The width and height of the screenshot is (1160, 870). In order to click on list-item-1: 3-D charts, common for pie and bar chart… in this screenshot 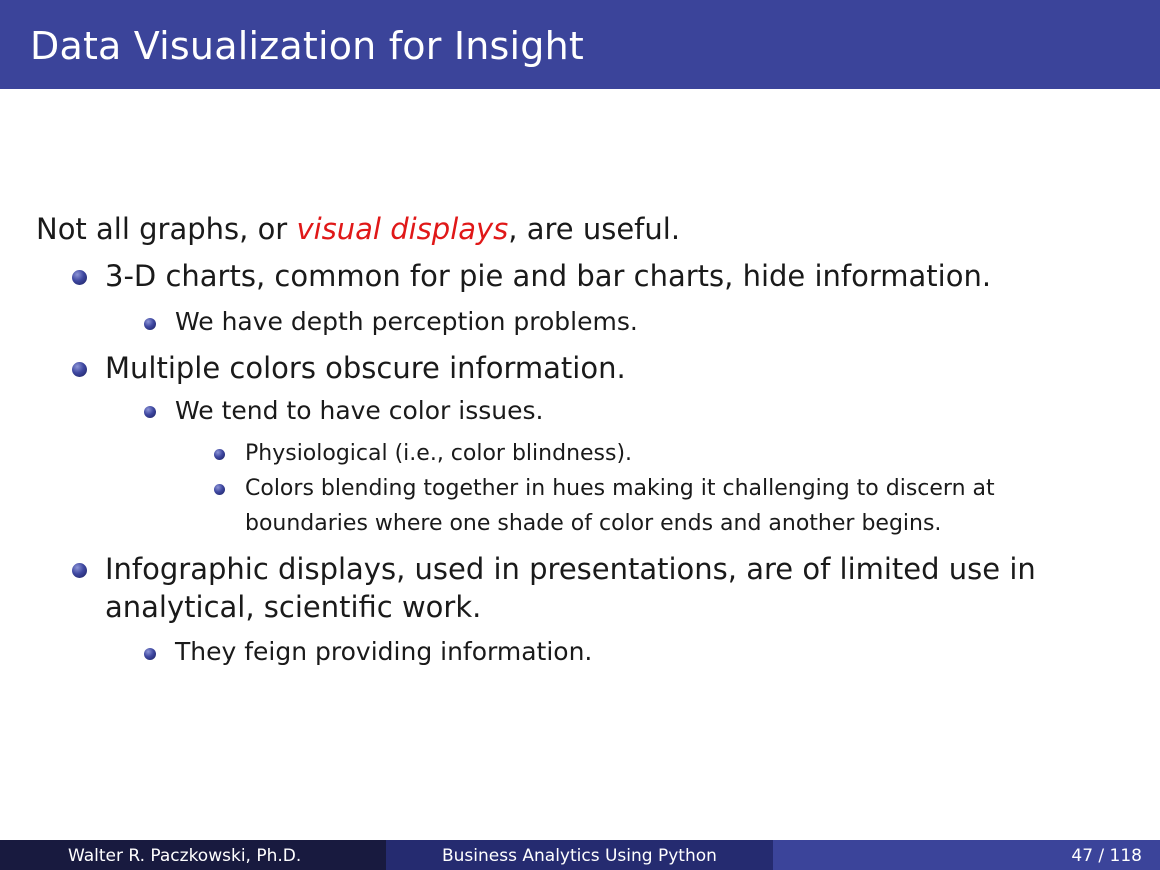, I will do `click(548, 276)`.